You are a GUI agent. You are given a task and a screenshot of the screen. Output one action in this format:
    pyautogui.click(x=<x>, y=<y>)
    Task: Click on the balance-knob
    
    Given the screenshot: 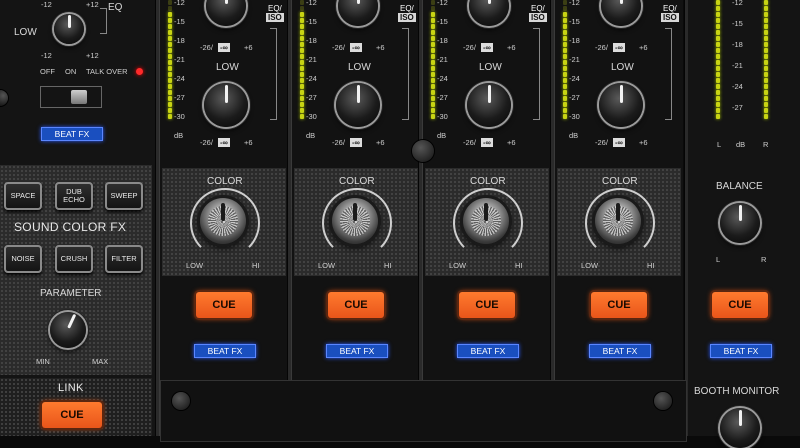 What is the action you would take?
    pyautogui.click(x=740, y=223)
    